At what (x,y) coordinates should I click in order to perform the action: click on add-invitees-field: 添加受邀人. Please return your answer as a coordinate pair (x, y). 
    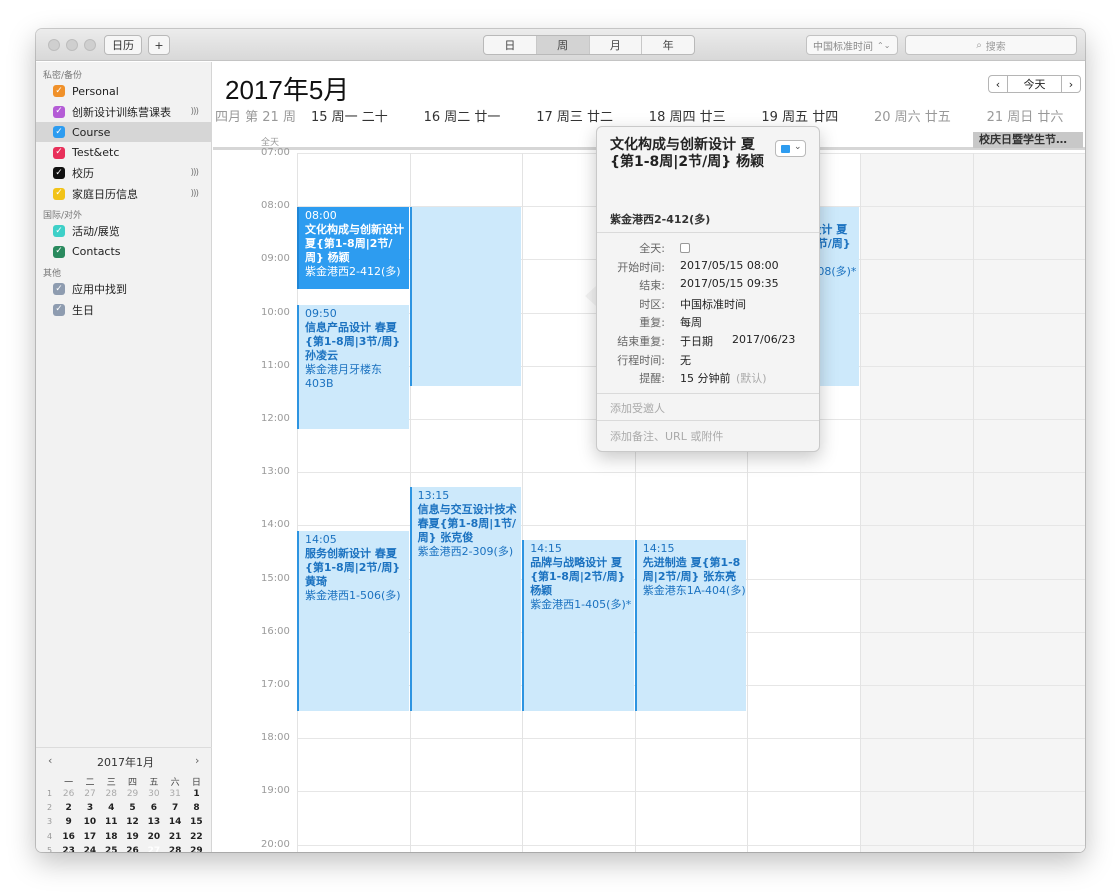
    Looking at the image, I should click on (637, 408).